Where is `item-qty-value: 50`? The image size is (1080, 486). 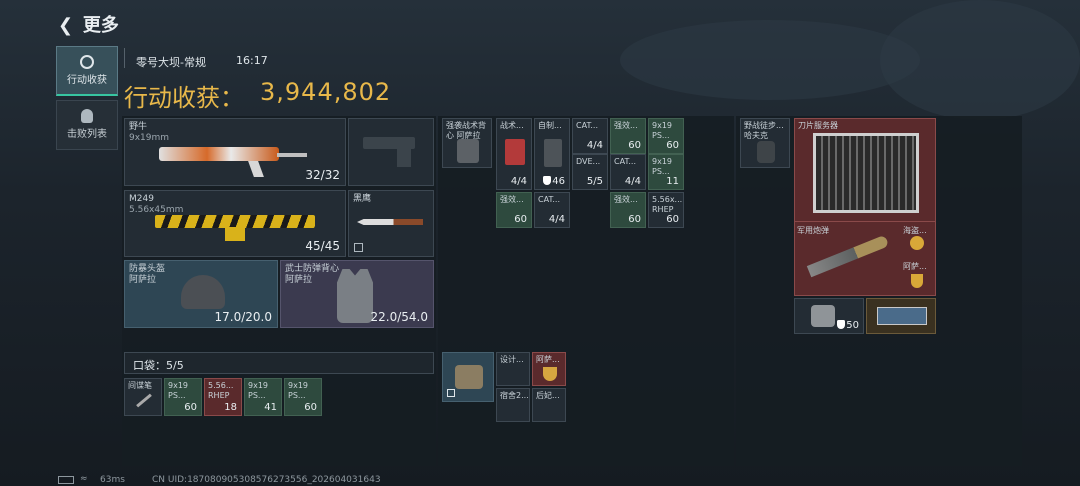
item-qty-value: 50 is located at coordinates (852, 325).